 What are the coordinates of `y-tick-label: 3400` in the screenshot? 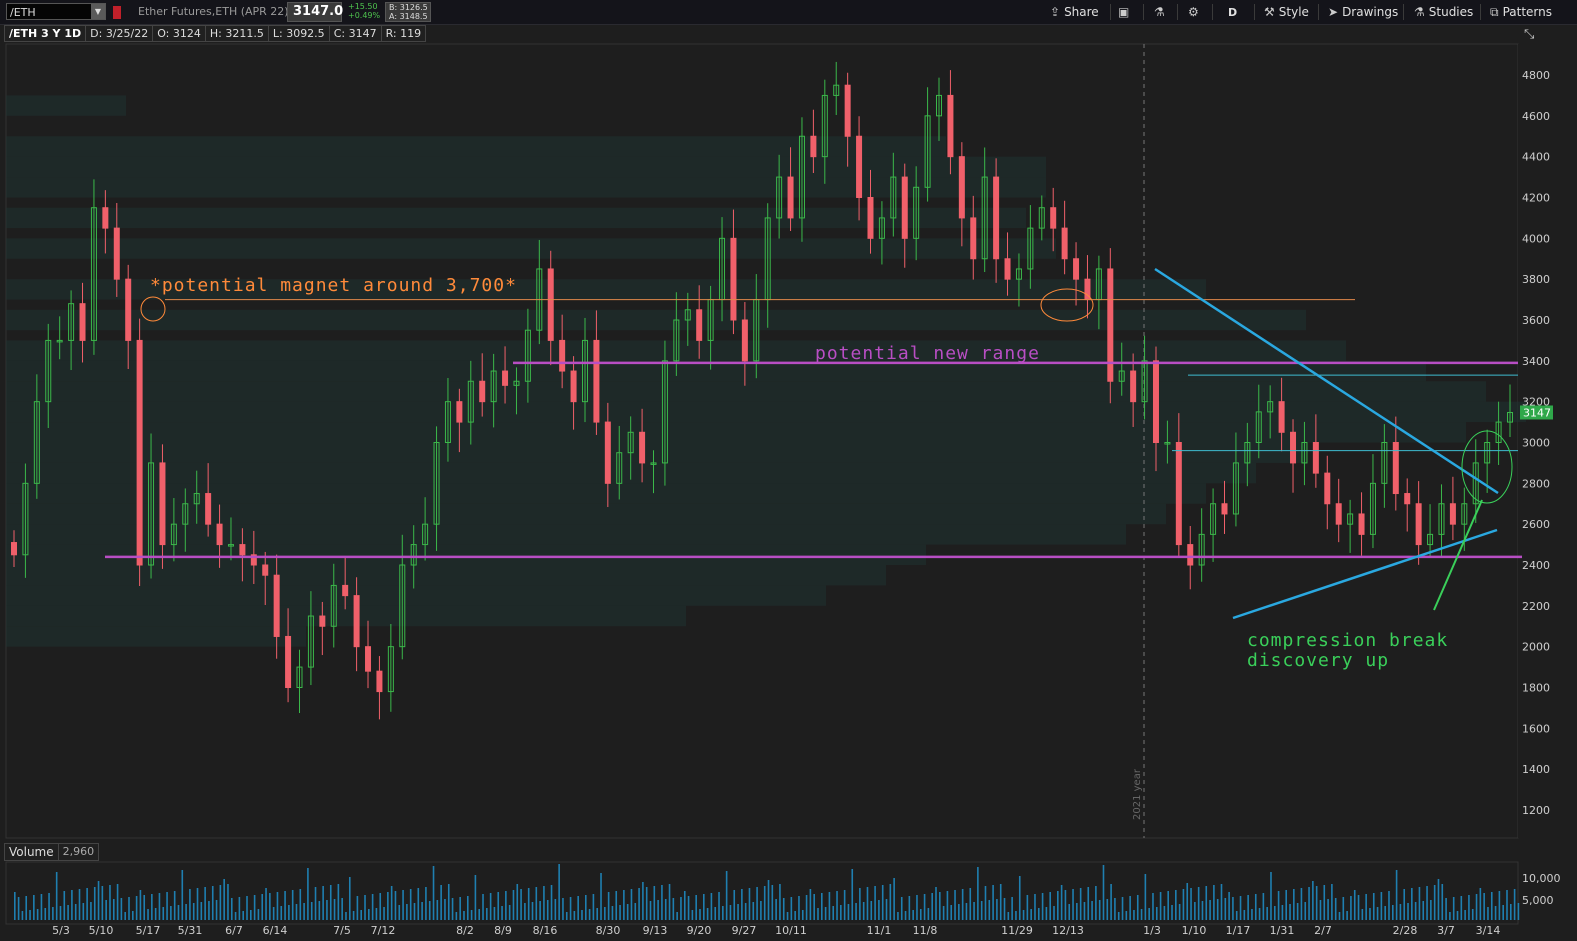 It's located at (1536, 361).